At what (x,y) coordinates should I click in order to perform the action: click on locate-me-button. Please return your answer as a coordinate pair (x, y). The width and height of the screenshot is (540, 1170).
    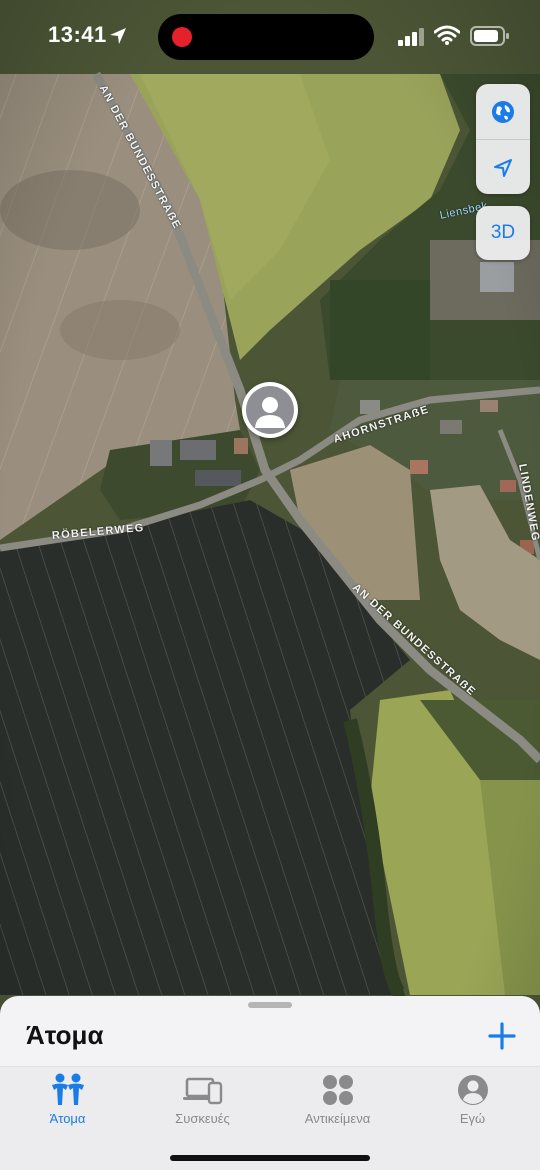
    Looking at the image, I should click on (503, 167).